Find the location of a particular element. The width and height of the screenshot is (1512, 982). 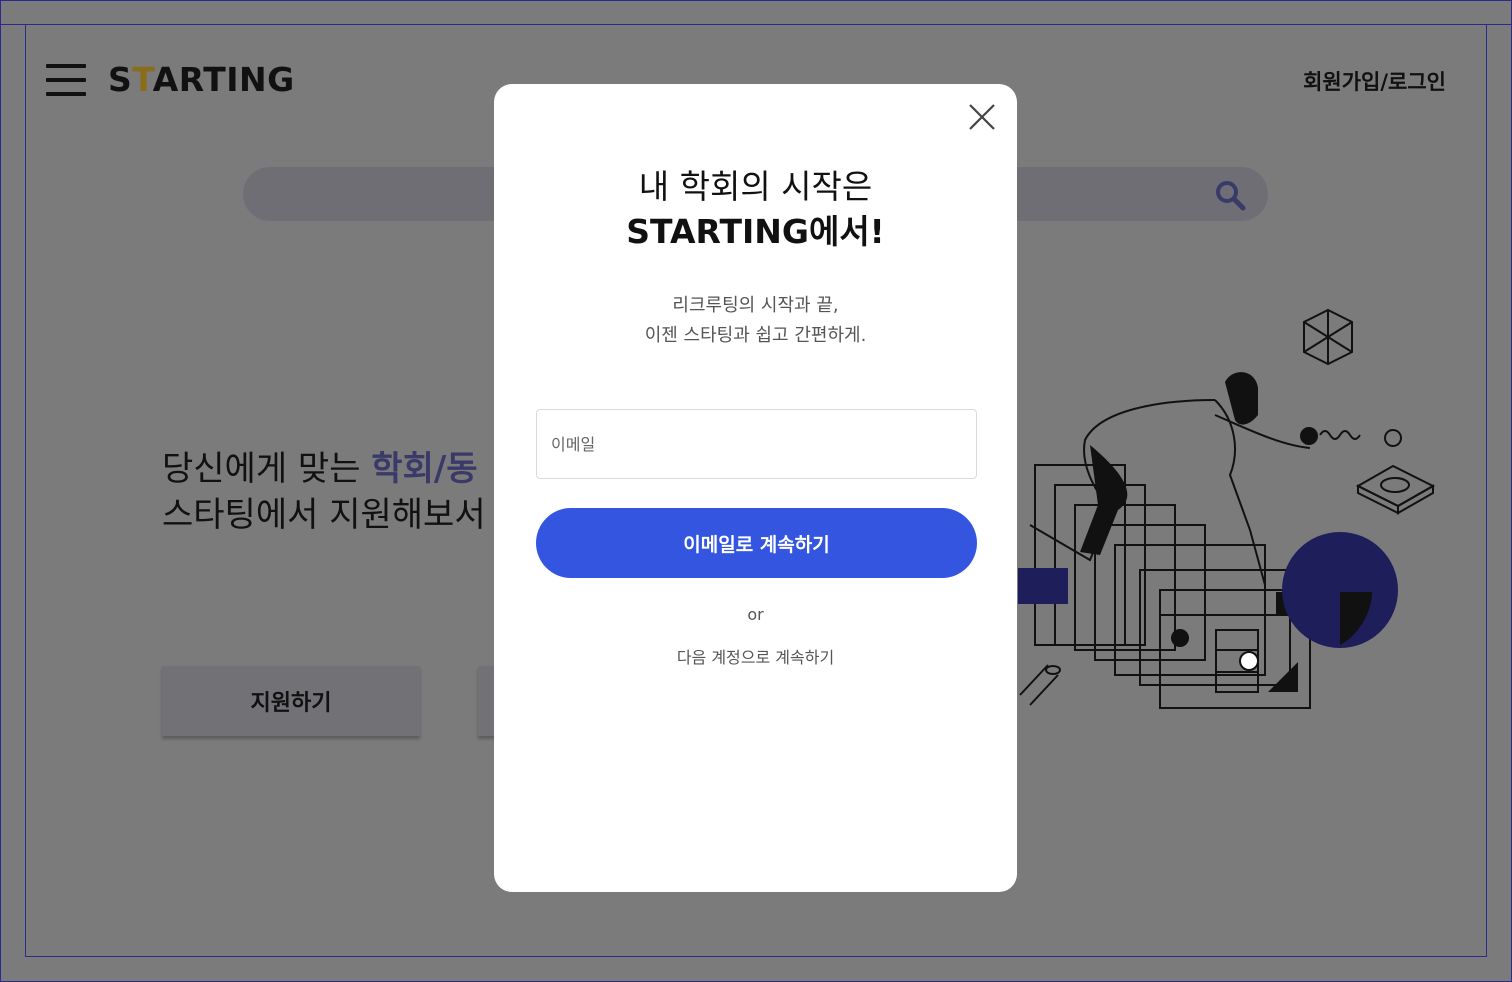

logo-part: ARTING is located at coordinates (223, 79).